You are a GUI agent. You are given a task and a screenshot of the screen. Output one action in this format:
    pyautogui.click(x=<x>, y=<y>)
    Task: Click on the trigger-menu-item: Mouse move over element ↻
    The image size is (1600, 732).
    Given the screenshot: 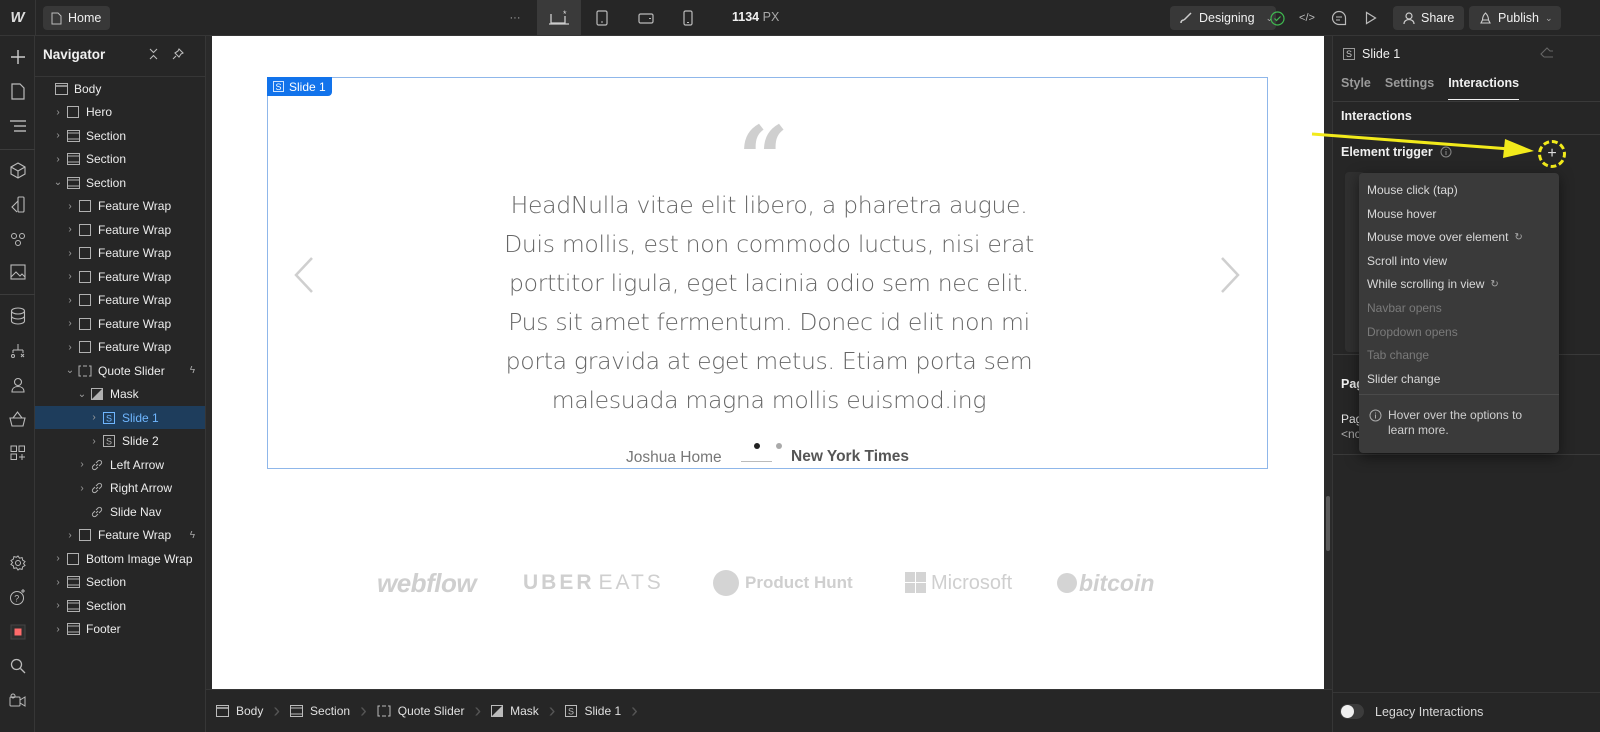 What is the action you would take?
    pyautogui.click(x=1445, y=237)
    